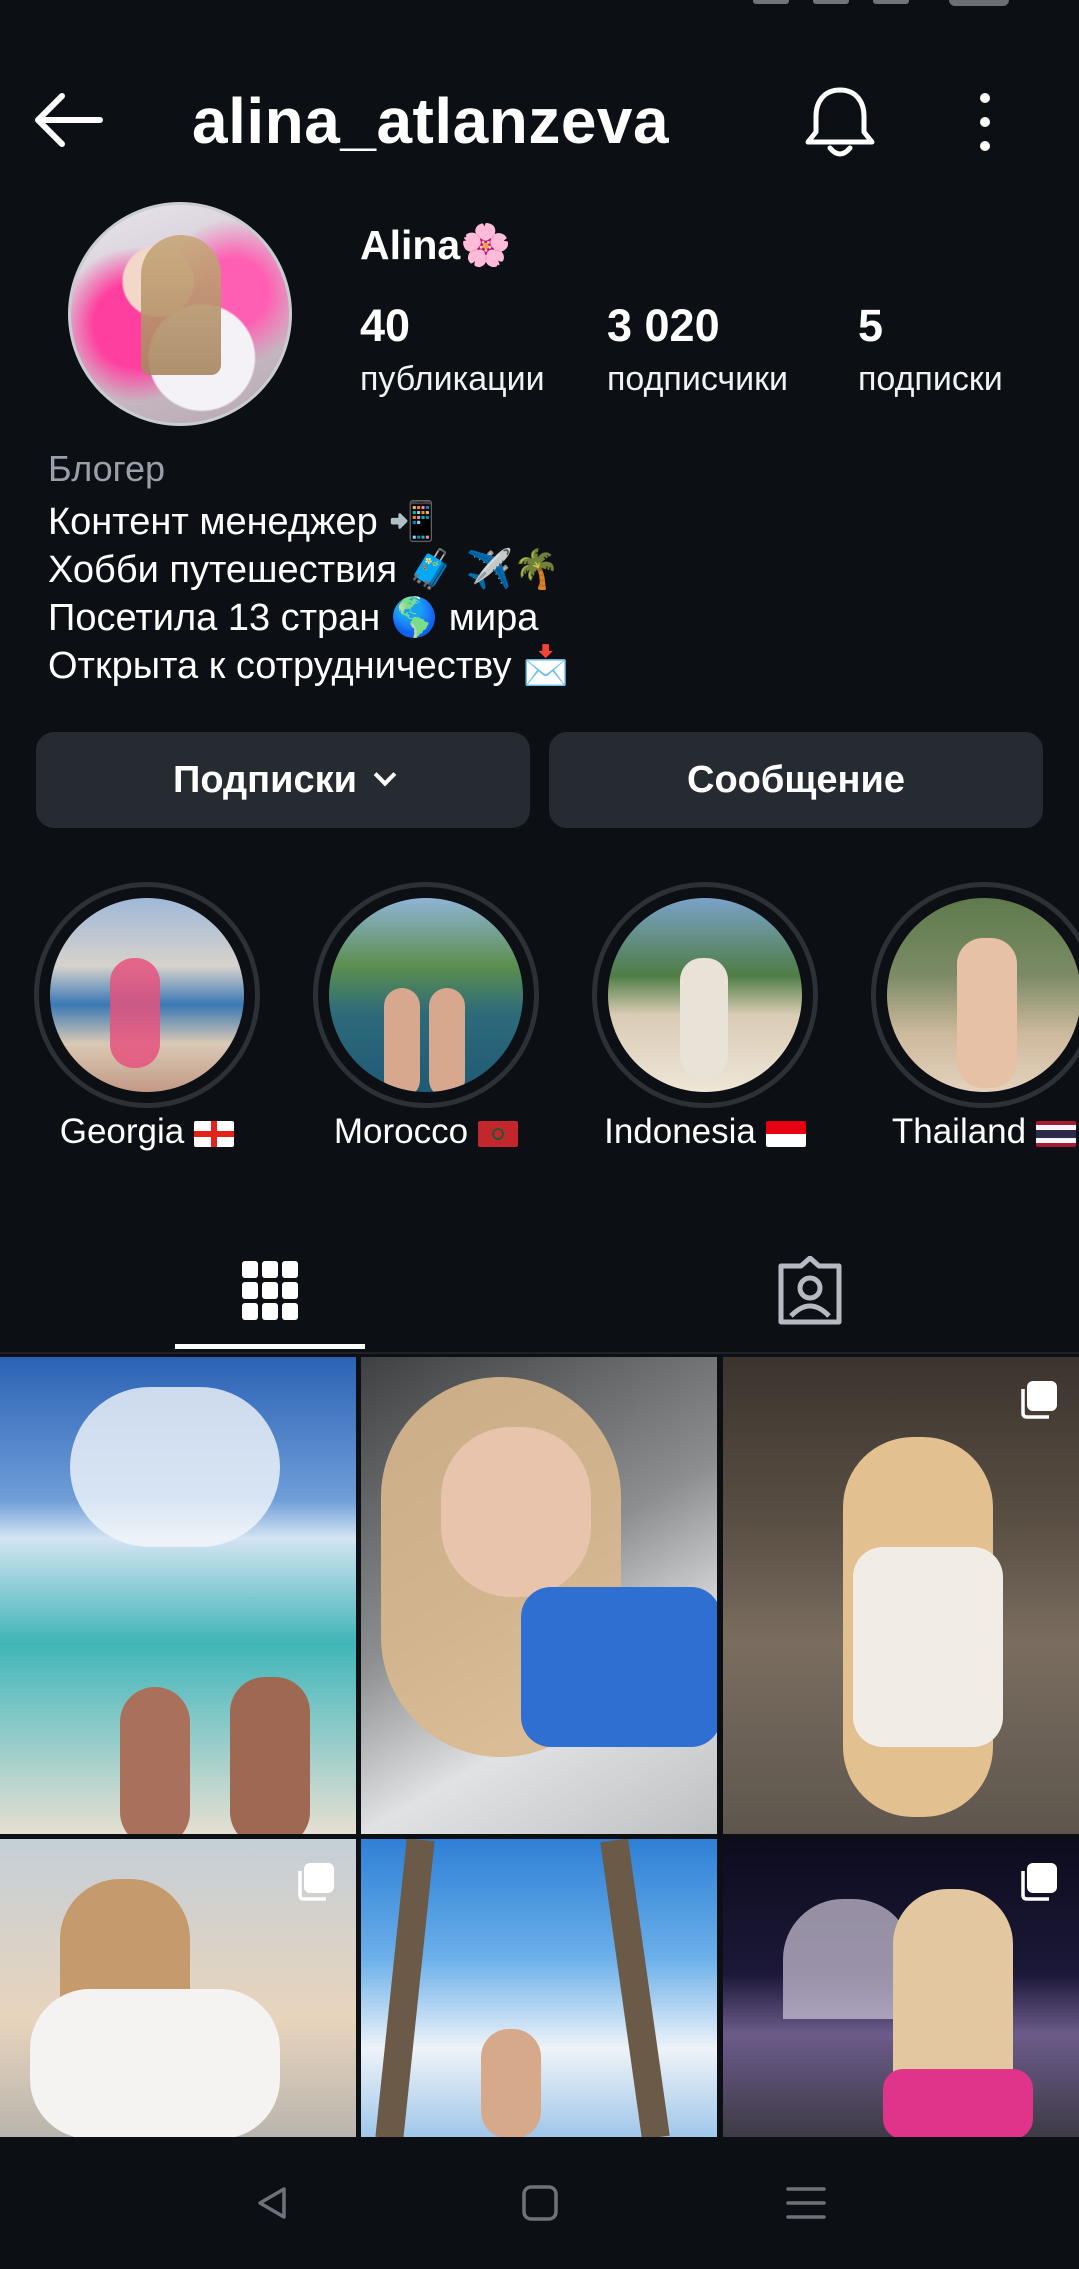 Image resolution: width=1079 pixels, height=2269 pixels. What do you see at coordinates (214, 1133) in the screenshot?
I see `georgia-flag-icon` at bounding box center [214, 1133].